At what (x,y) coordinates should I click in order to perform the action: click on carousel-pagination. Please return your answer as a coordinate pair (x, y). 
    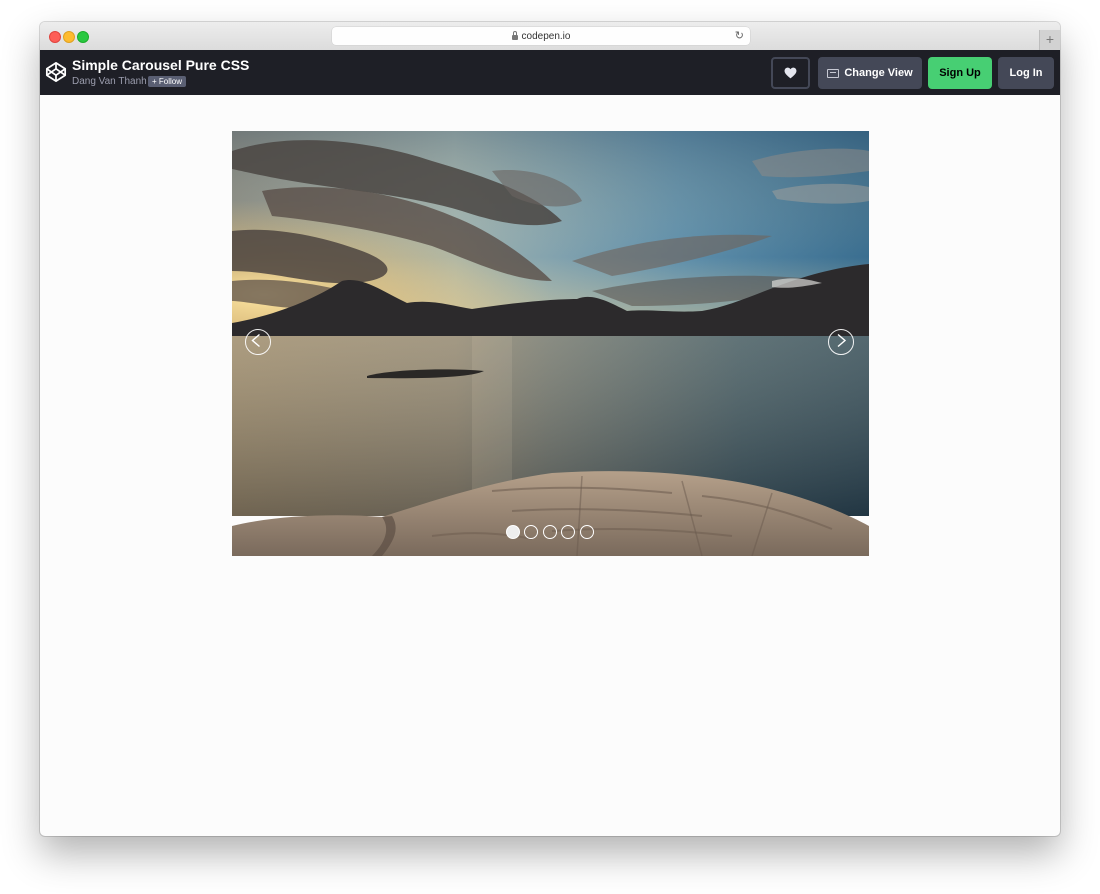
    Looking at the image, I should click on (551, 533).